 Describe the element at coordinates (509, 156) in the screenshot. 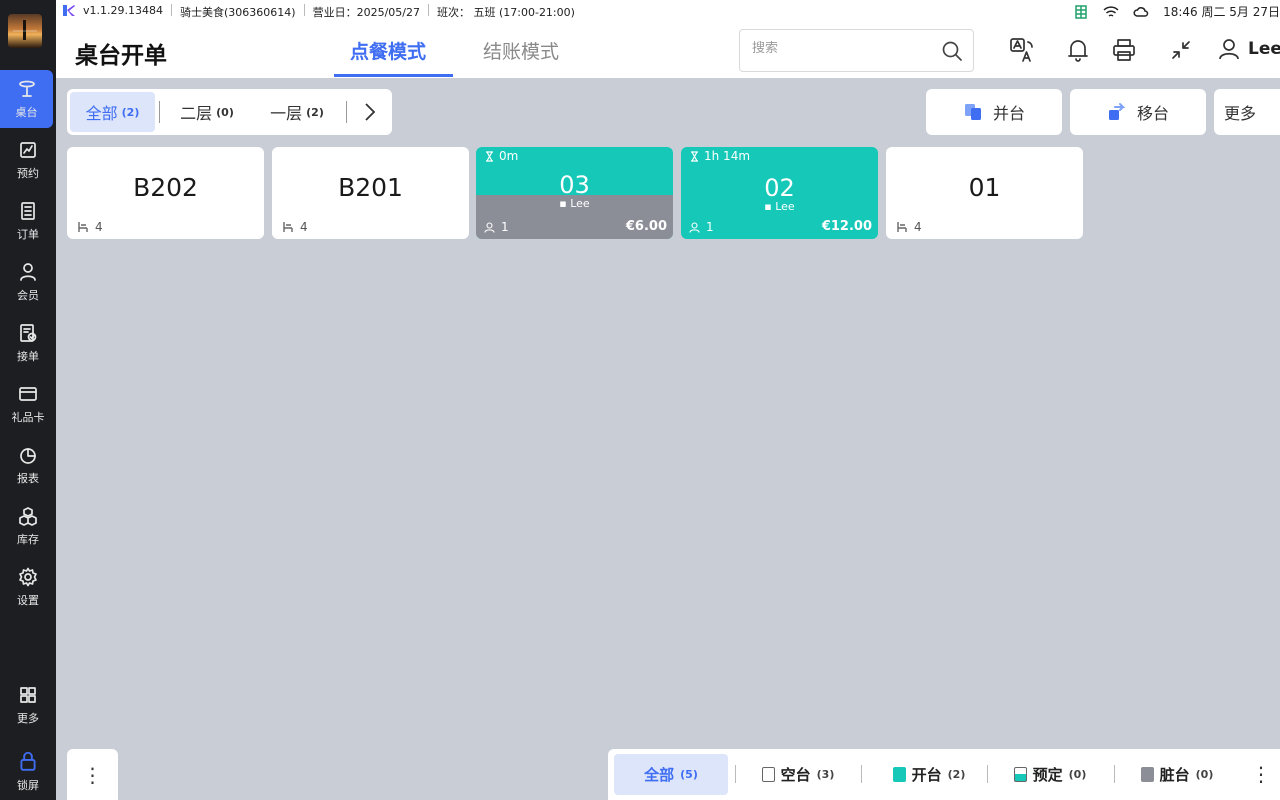

I see `timer-value: 0m` at that location.